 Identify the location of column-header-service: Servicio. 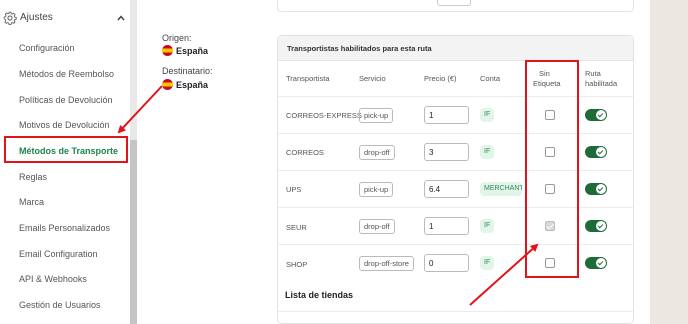
(372, 78).